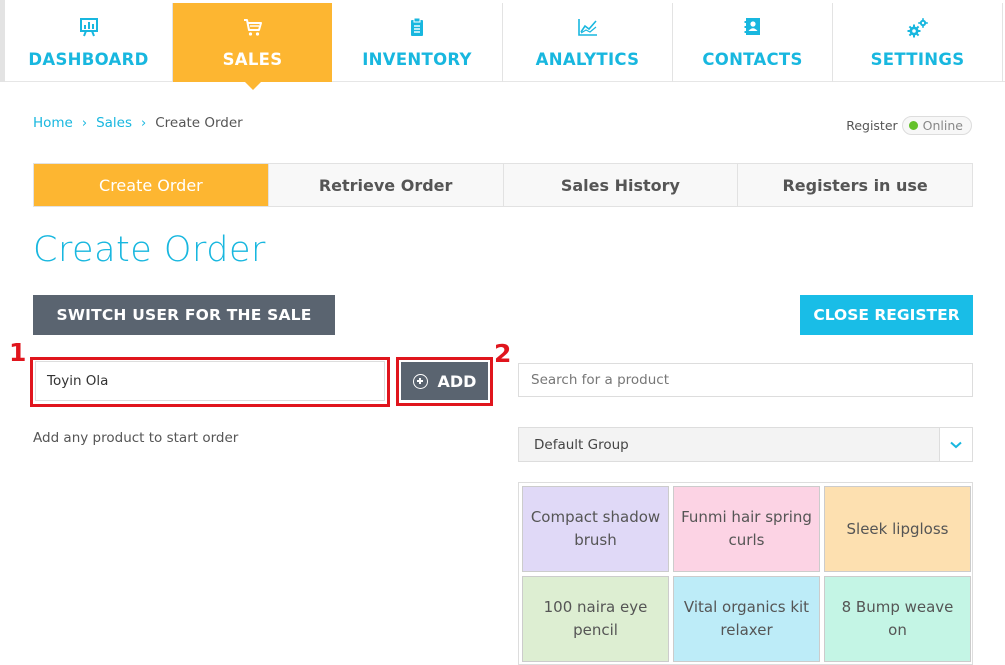 The height and width of the screenshot is (665, 1005). Describe the element at coordinates (151, 185) in the screenshot. I see `tab-create-order: Create Order` at that location.